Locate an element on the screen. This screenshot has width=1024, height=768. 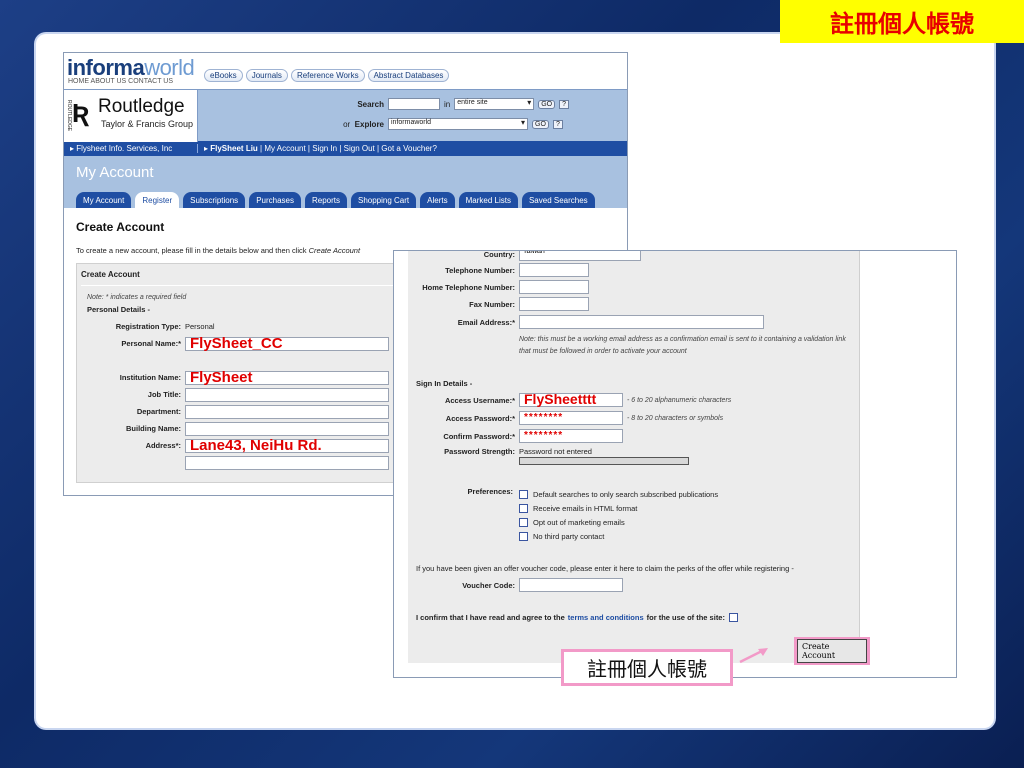
create-account-button: Create Account is located at coordinates (832, 651).